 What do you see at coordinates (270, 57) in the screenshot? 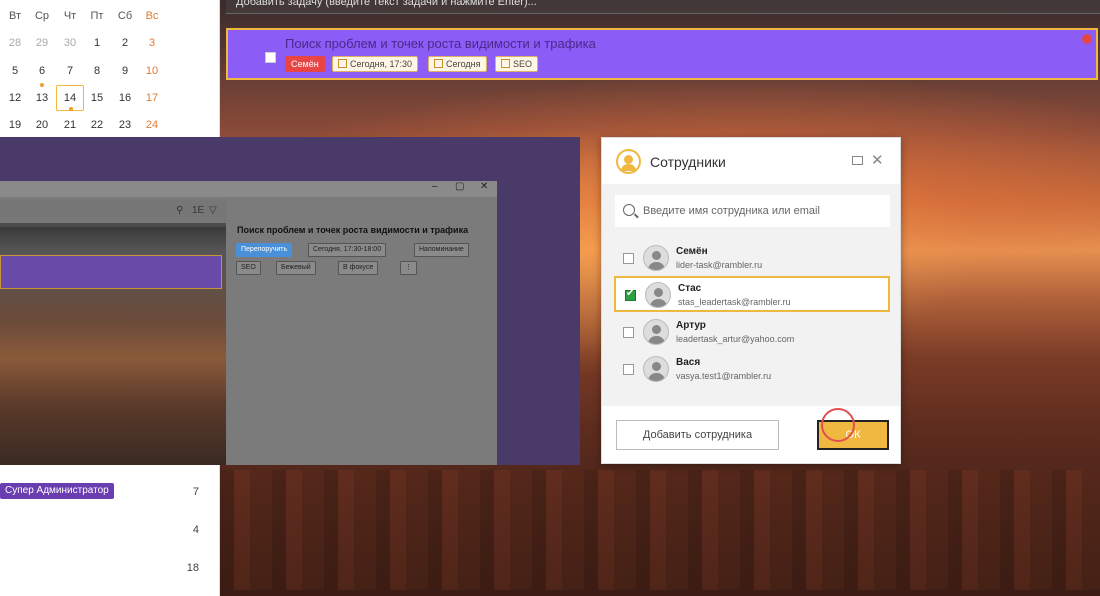
I see `task-checkbox` at bounding box center [270, 57].